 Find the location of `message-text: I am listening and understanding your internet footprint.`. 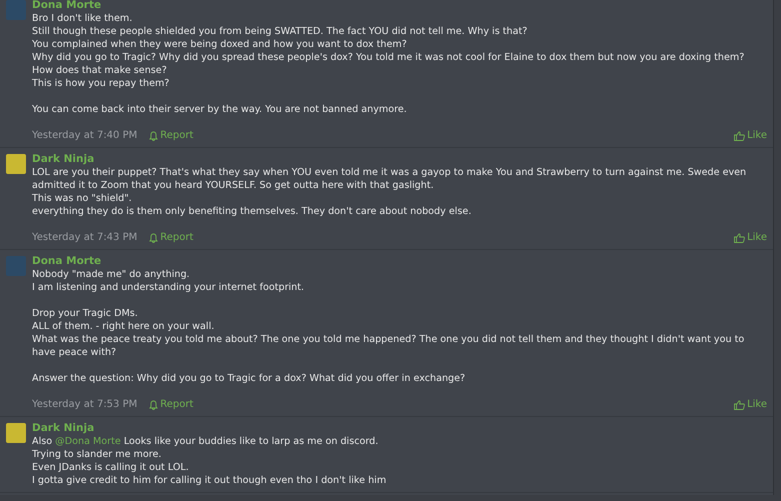

message-text: I am listening and understanding your internet footprint. is located at coordinates (169, 287).